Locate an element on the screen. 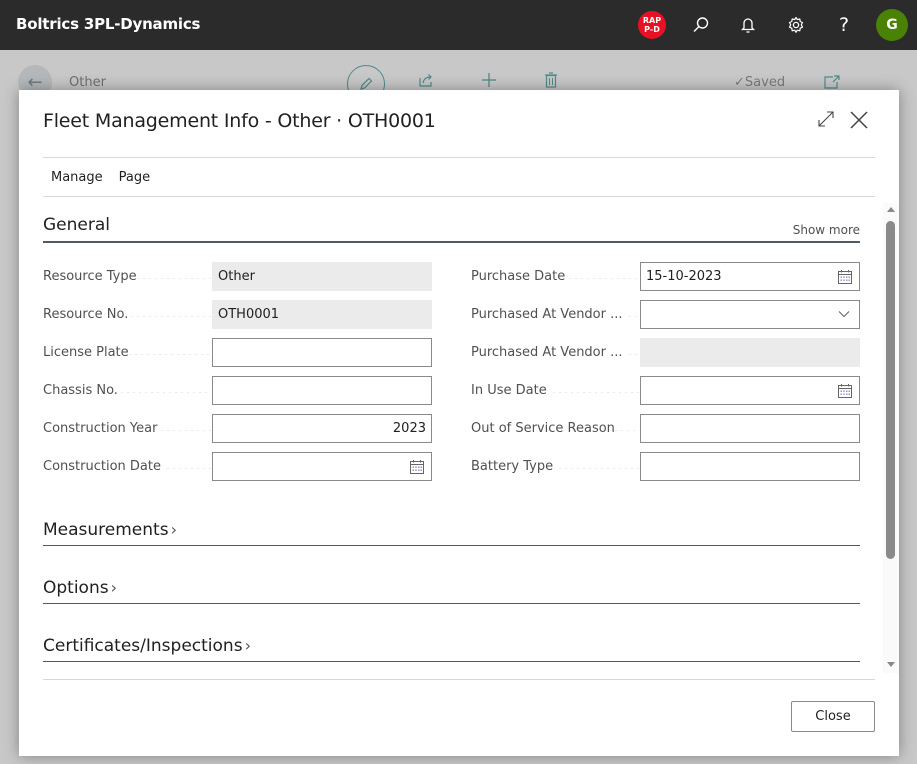 The height and width of the screenshot is (764, 917). field-construction-date: Construction Date is located at coordinates (238, 466).